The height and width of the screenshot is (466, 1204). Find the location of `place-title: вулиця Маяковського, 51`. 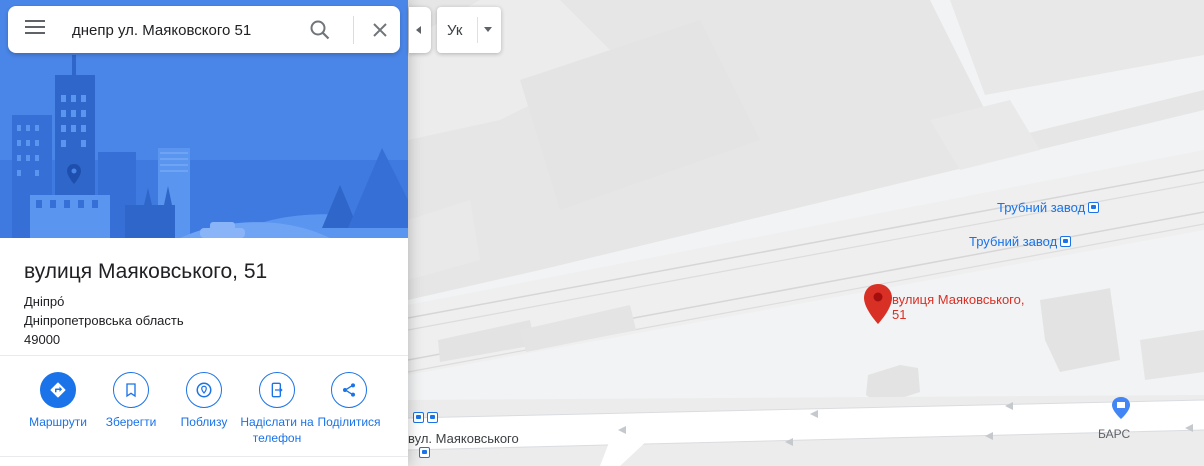

place-title: вулиця Маяковського, 51 is located at coordinates (146, 271).